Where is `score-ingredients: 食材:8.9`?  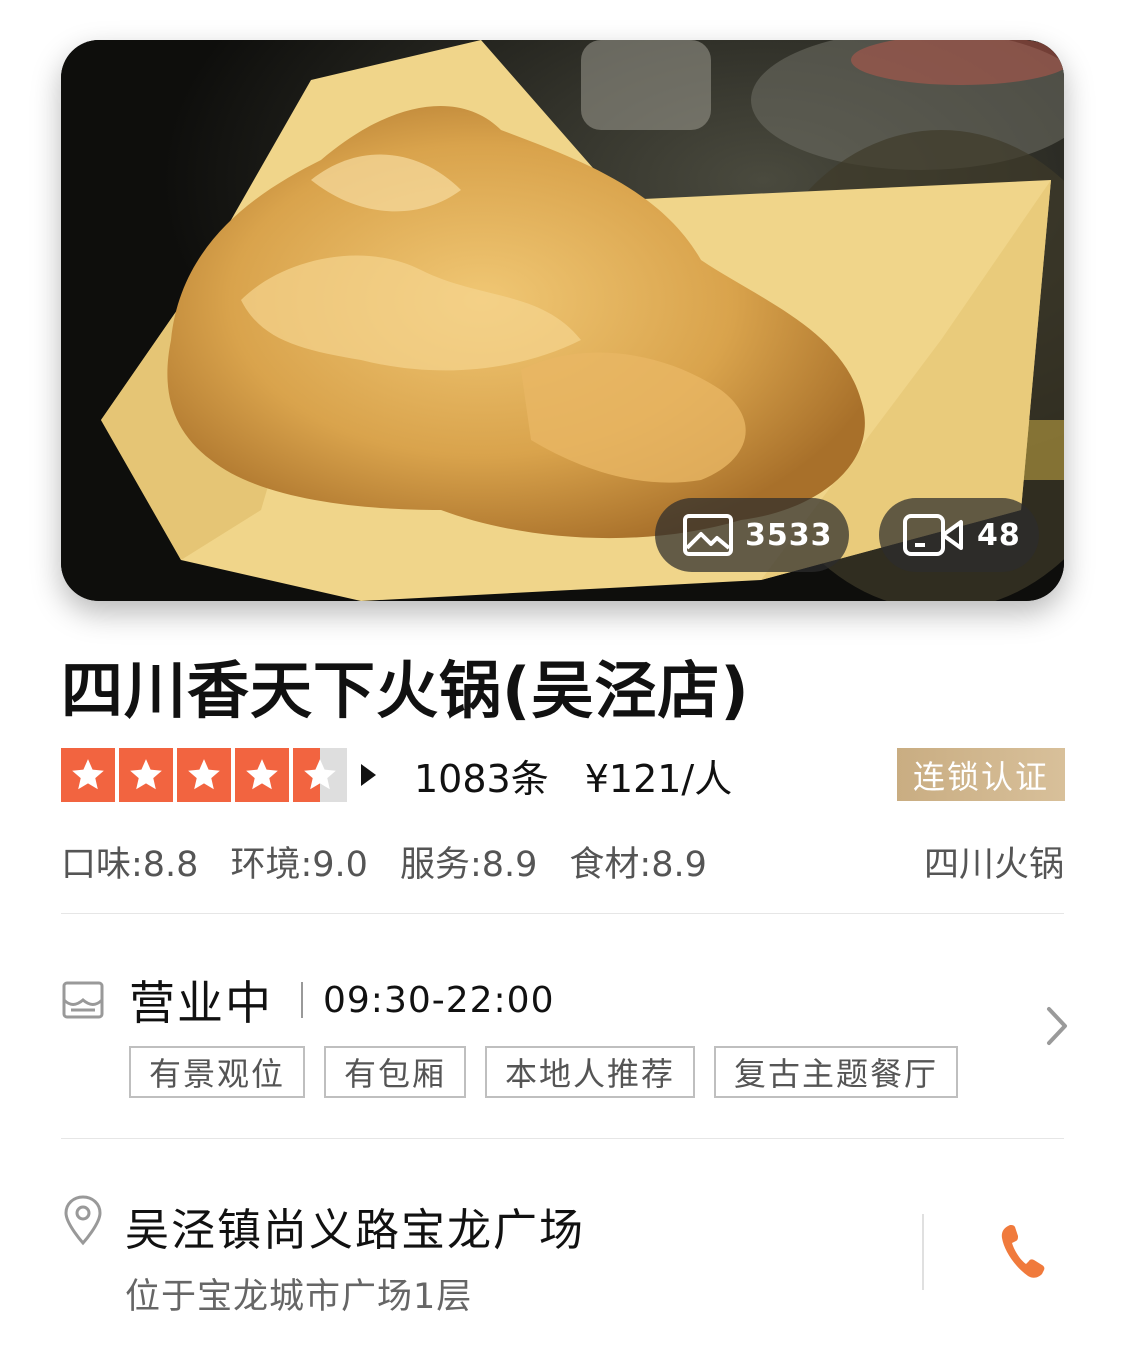 score-ingredients: 食材:8.9 is located at coordinates (638, 865).